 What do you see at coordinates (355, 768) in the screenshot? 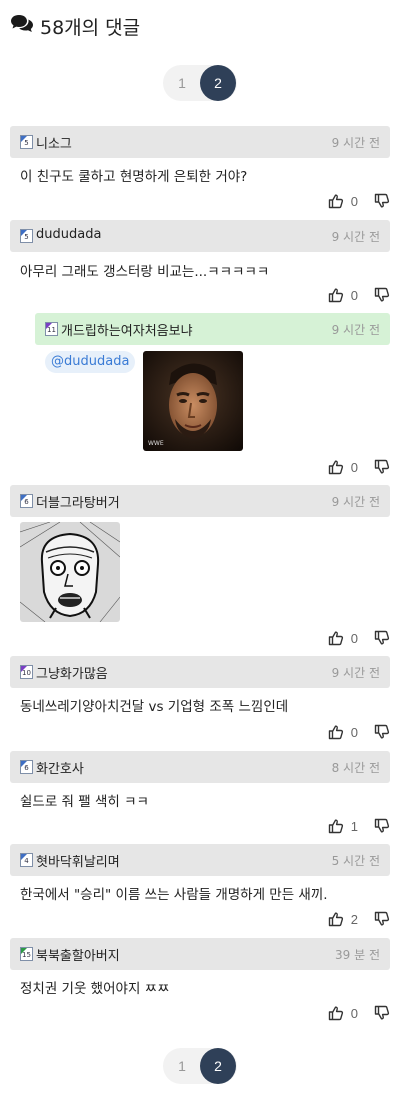
I see `comment-time: 8 시간 전` at bounding box center [355, 768].